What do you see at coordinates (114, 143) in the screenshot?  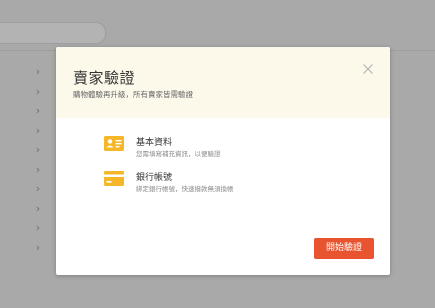 I see `id-card-icon` at bounding box center [114, 143].